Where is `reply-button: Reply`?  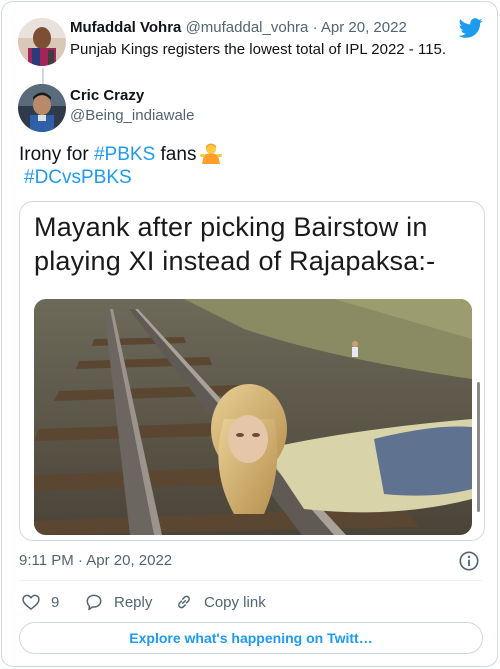 reply-button: Reply is located at coordinates (118, 602).